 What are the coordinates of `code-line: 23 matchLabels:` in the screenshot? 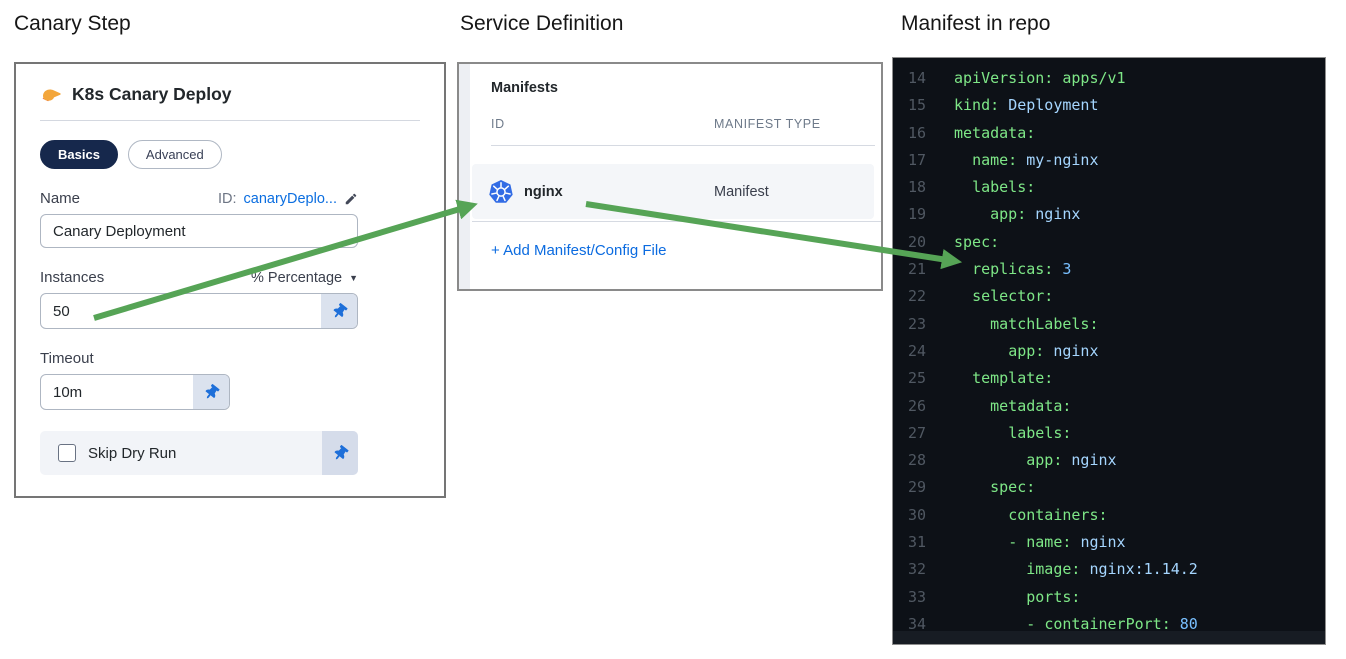 It's located at (1003, 323).